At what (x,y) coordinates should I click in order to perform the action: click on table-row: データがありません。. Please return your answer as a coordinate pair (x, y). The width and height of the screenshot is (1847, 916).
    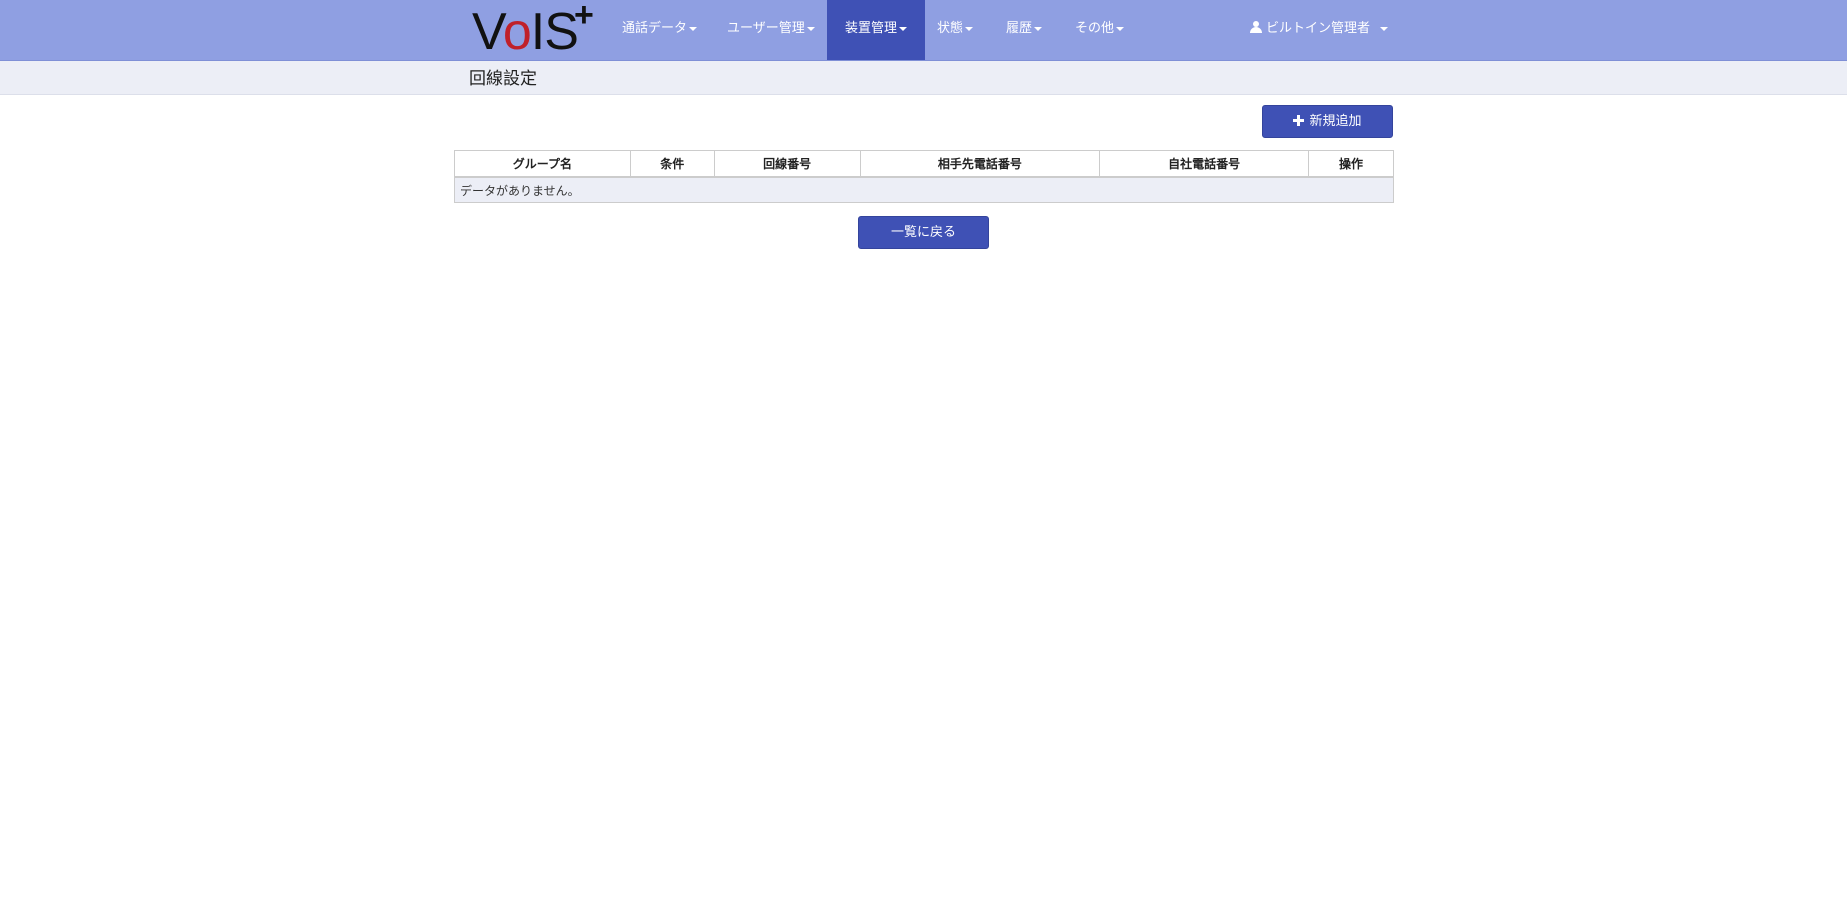
    Looking at the image, I should click on (924, 189).